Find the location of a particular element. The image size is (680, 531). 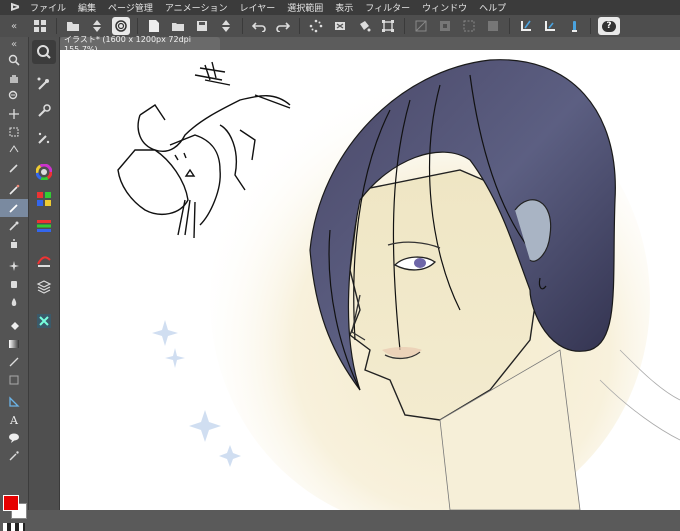

menu-filter: フィルター is located at coordinates (387, 7).